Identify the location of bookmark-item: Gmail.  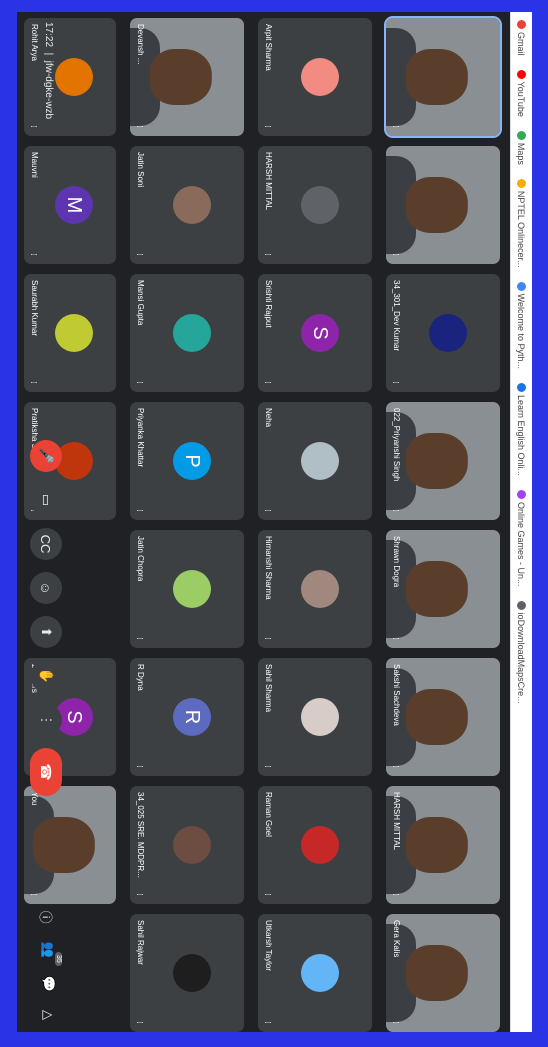
(522, 38).